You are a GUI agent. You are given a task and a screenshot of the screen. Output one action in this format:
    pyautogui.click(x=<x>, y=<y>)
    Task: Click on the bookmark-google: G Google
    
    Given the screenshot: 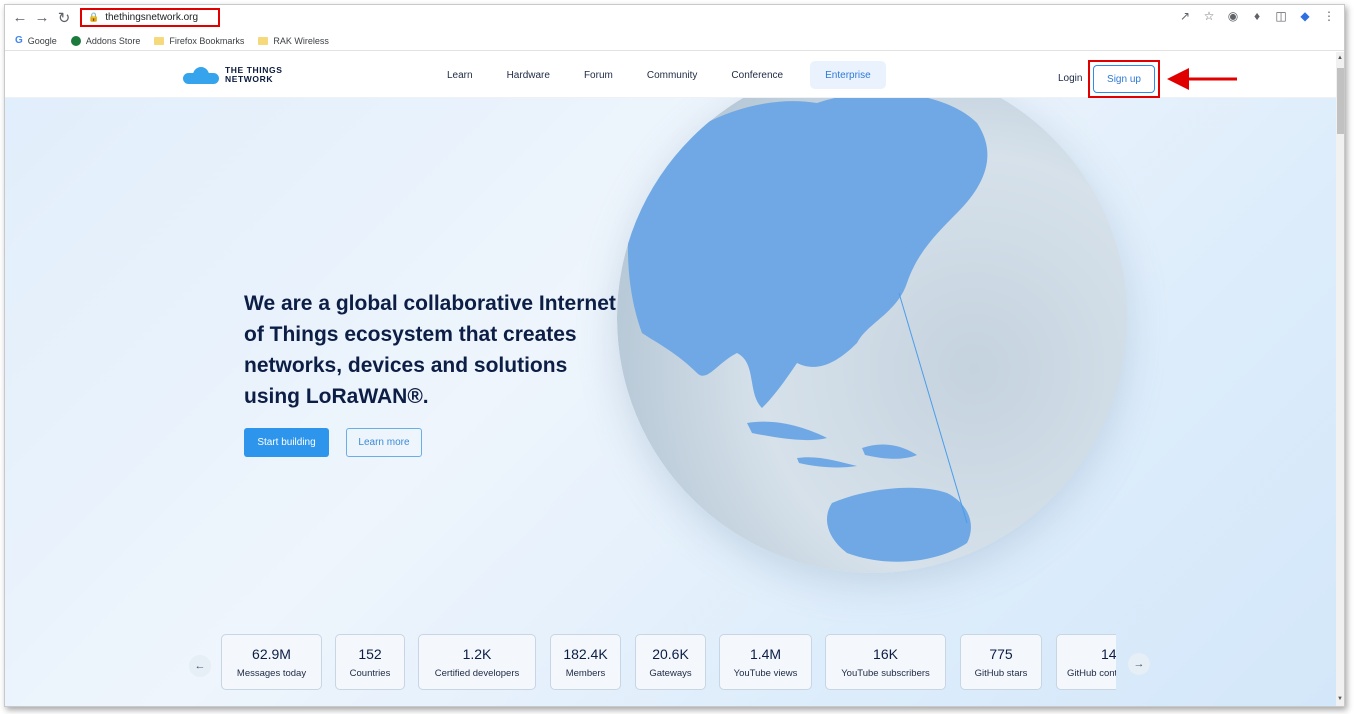 What is the action you would take?
    pyautogui.click(x=36, y=40)
    